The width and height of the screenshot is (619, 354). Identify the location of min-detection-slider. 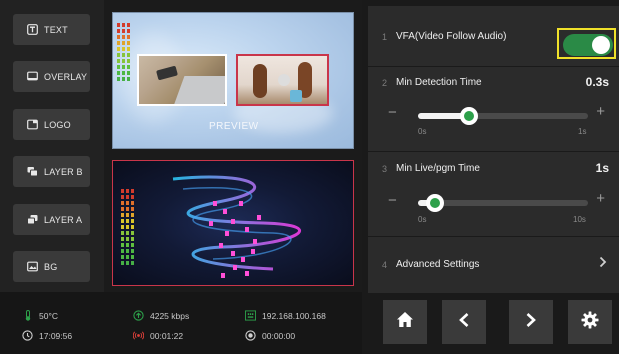
(503, 116).